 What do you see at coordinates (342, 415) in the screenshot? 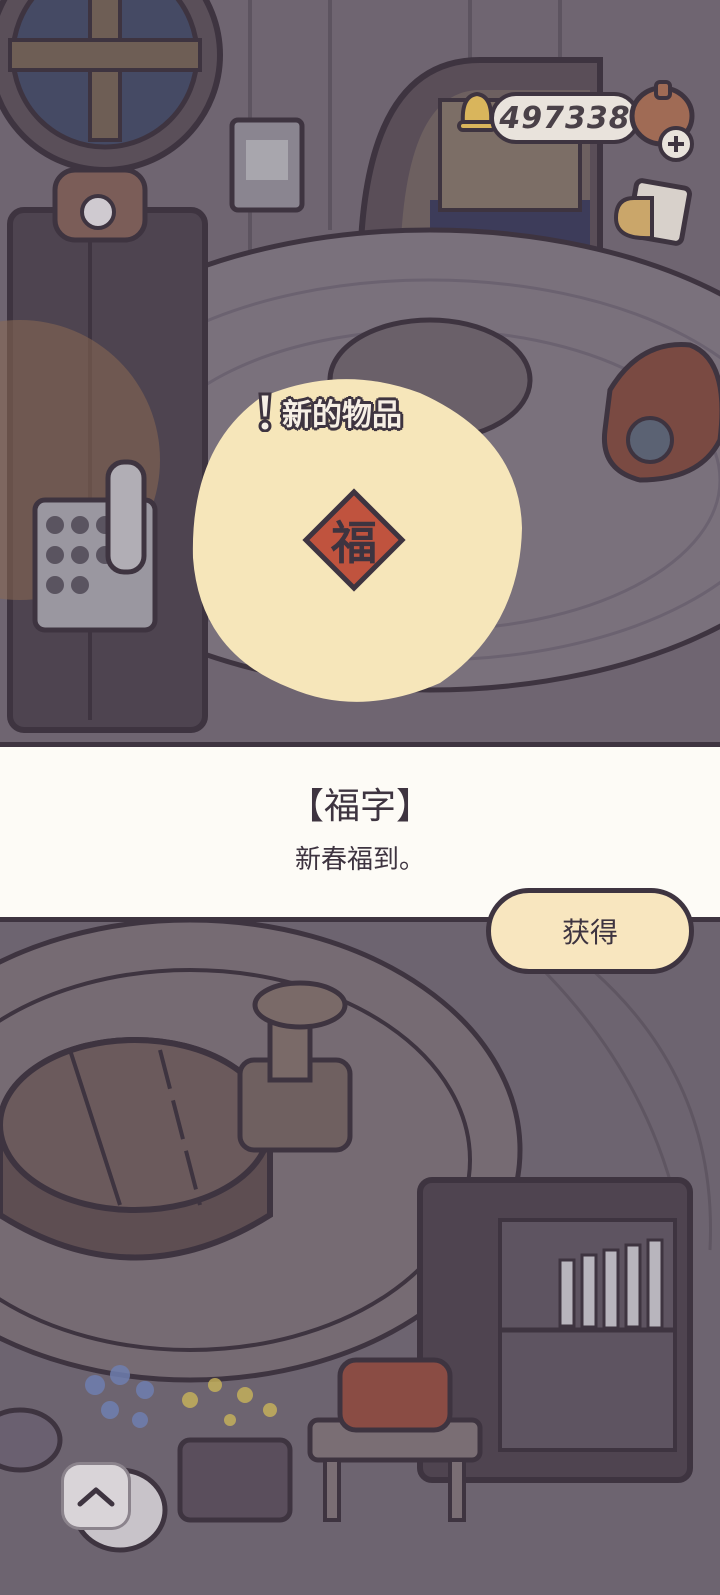
I see `new-item-badge-text: 新的物品` at bounding box center [342, 415].